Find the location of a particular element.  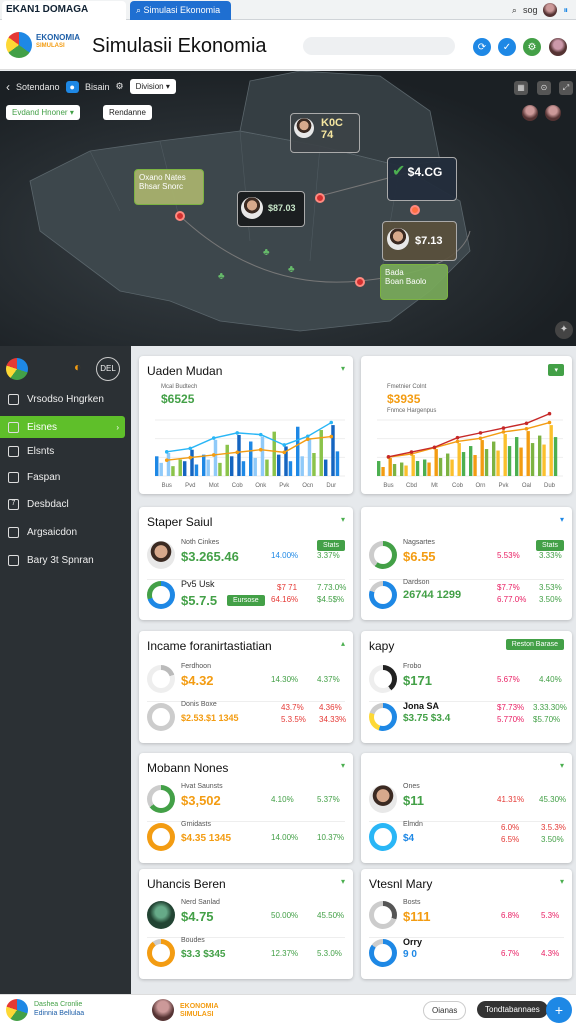

list-item: Nagsartes $6.55 5.53% 3.33% is located at coordinates (466, 557).